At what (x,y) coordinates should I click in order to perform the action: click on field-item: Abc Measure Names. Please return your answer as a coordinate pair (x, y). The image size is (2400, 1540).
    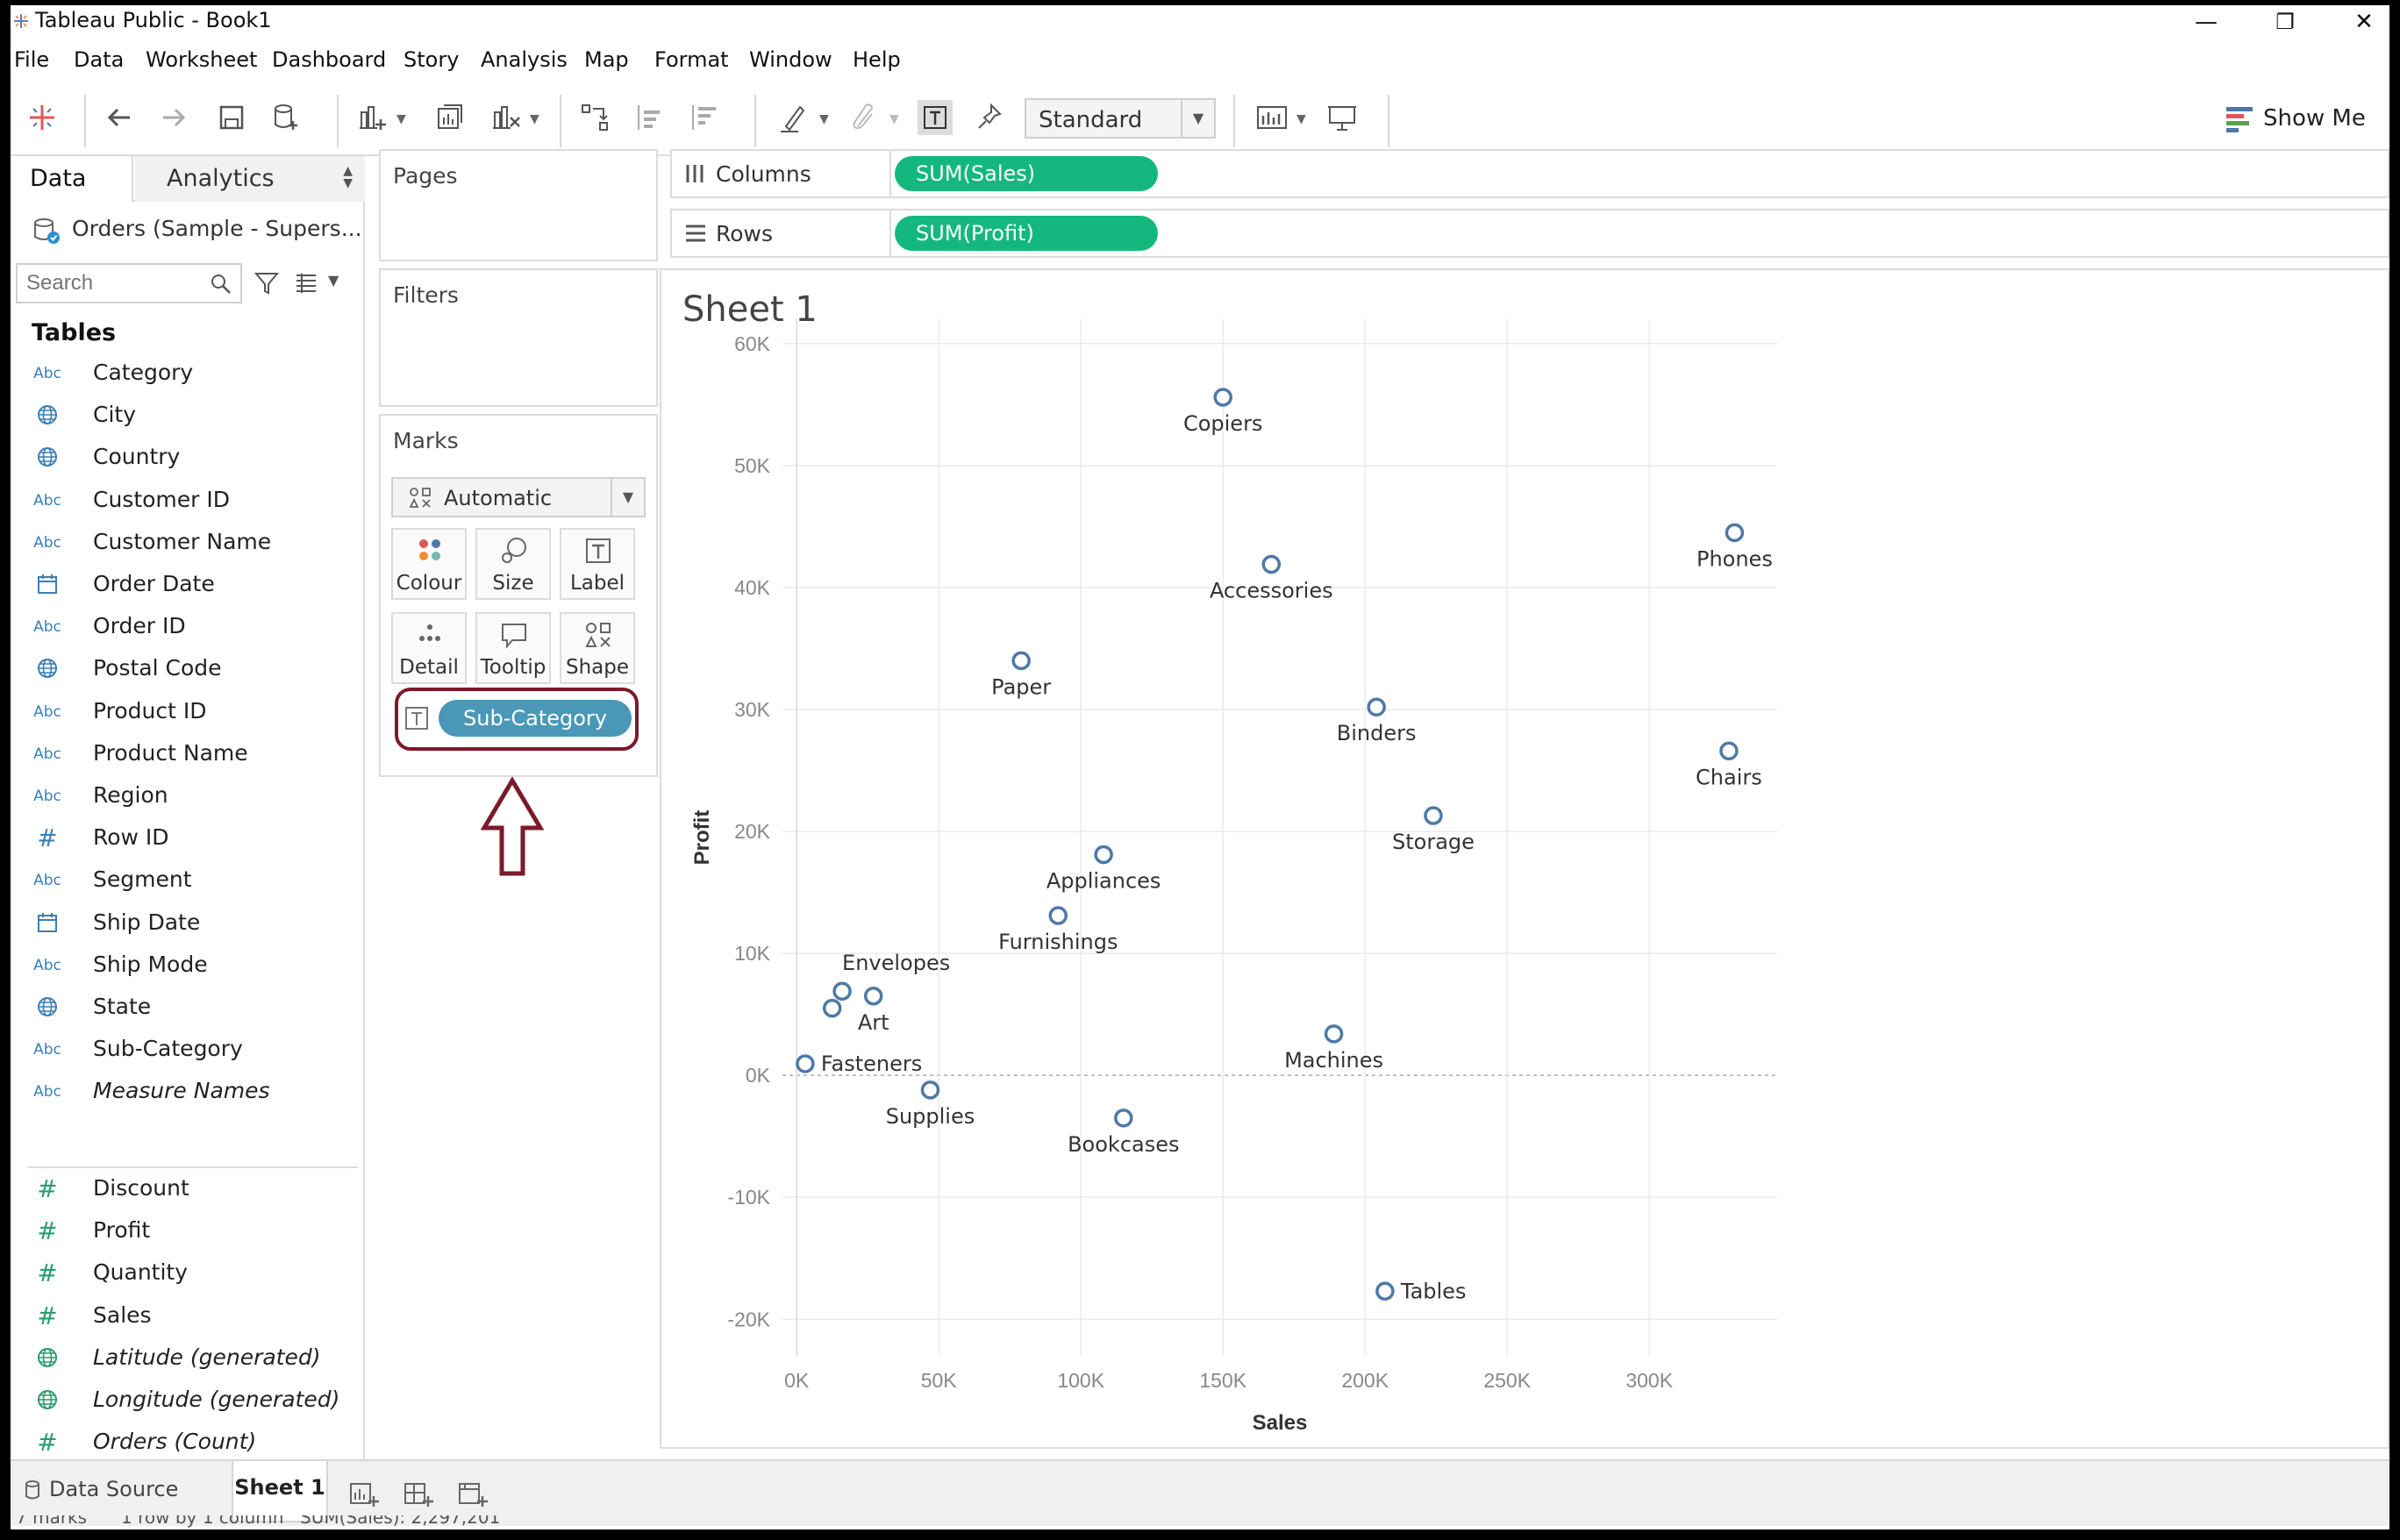
    Looking at the image, I should click on (195, 1091).